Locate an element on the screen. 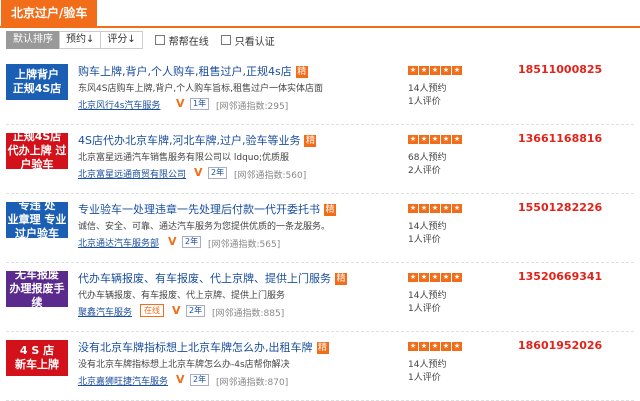 The image size is (640, 401). wanglintong-index: [网邻通指数:560] is located at coordinates (270, 176).